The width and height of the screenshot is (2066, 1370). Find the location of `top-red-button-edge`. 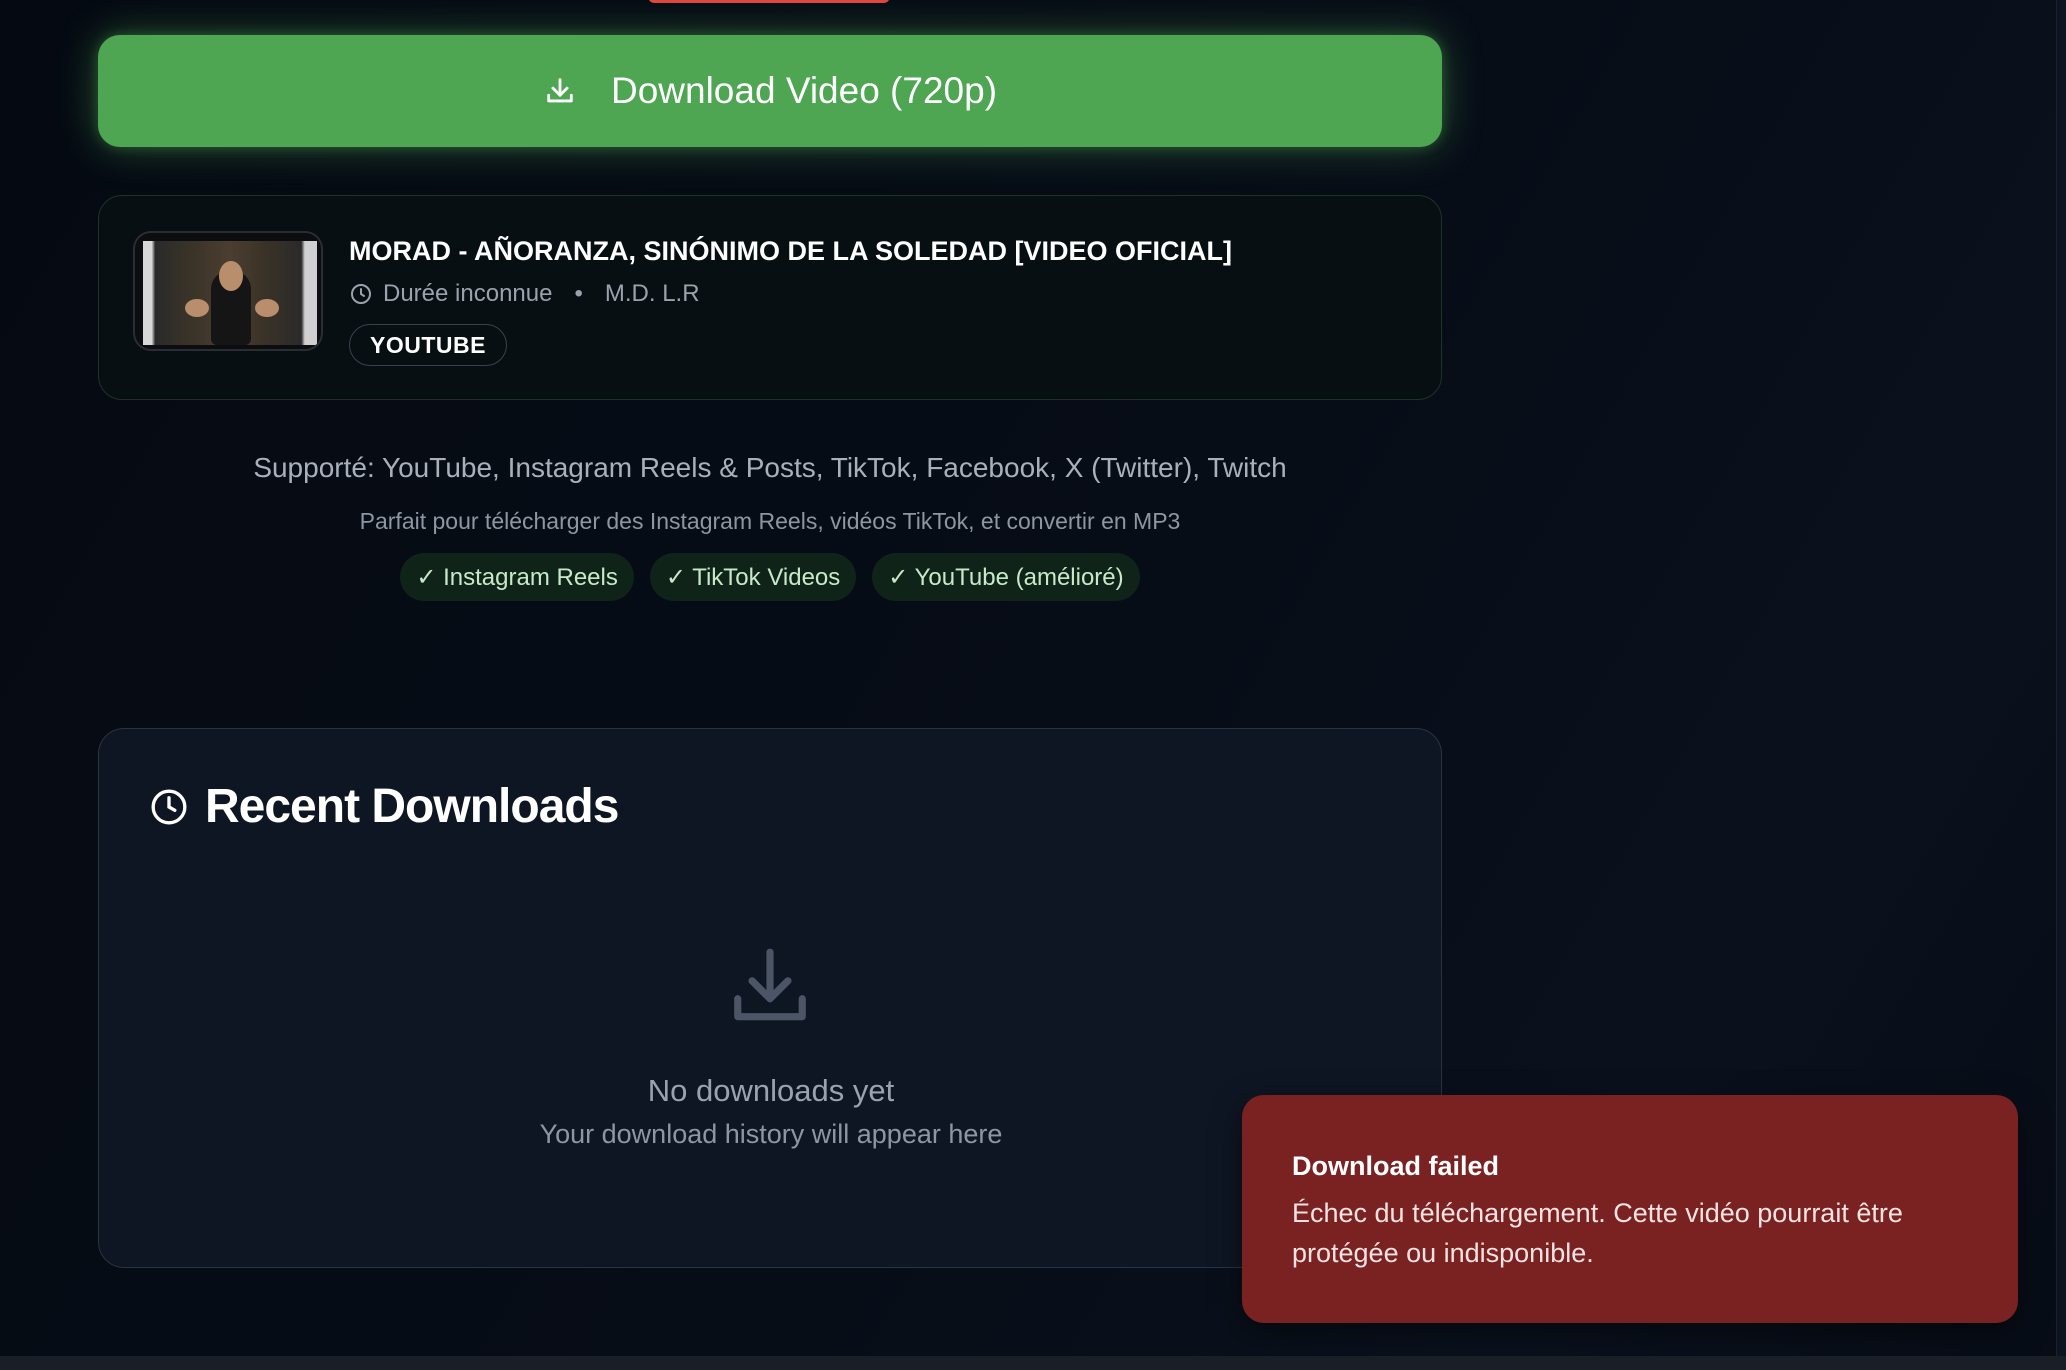

top-red-button-edge is located at coordinates (769, 1).